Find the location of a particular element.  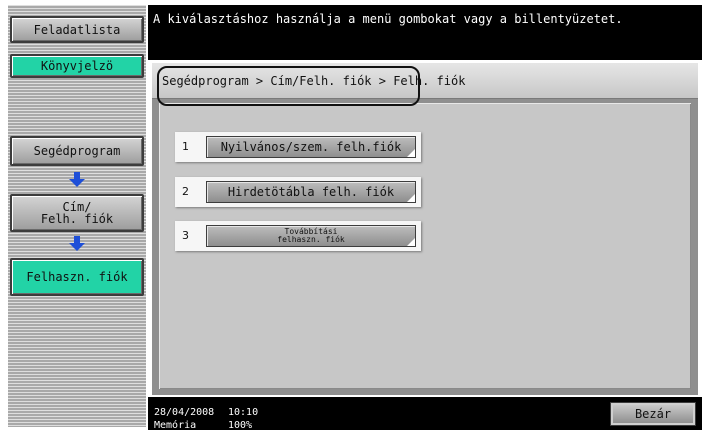

memory-value: 100% is located at coordinates (240, 425).